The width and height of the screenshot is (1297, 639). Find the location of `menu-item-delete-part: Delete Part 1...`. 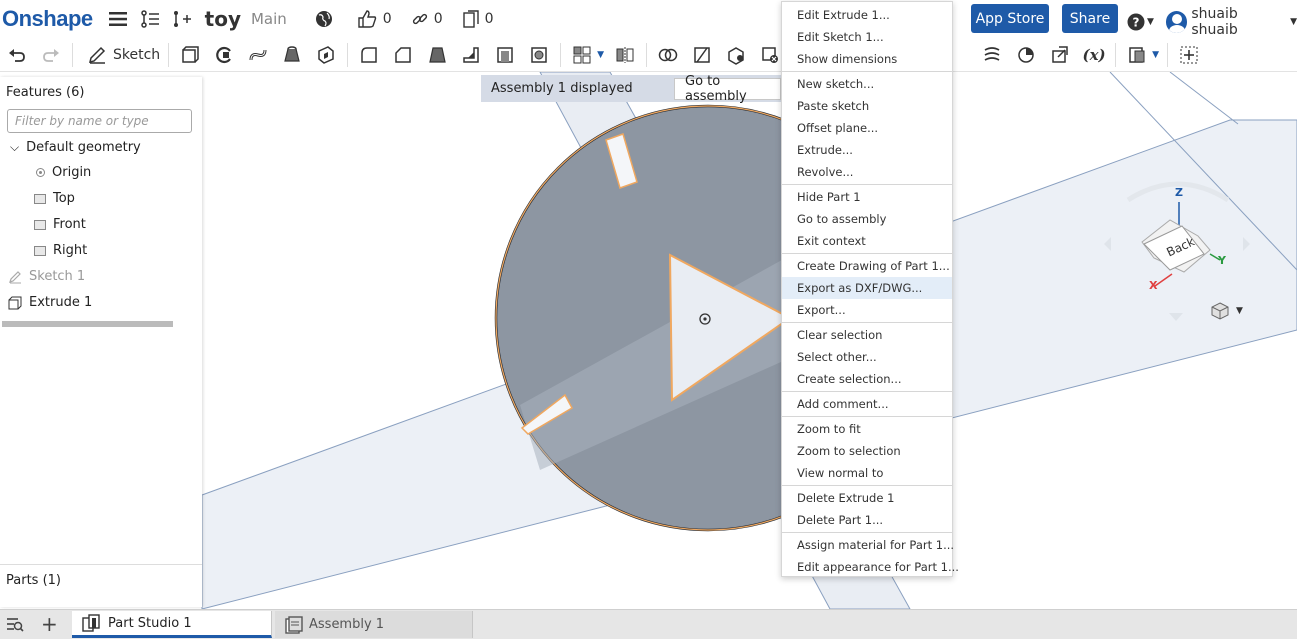

menu-item-delete-part: Delete Part 1... is located at coordinates (867, 520).